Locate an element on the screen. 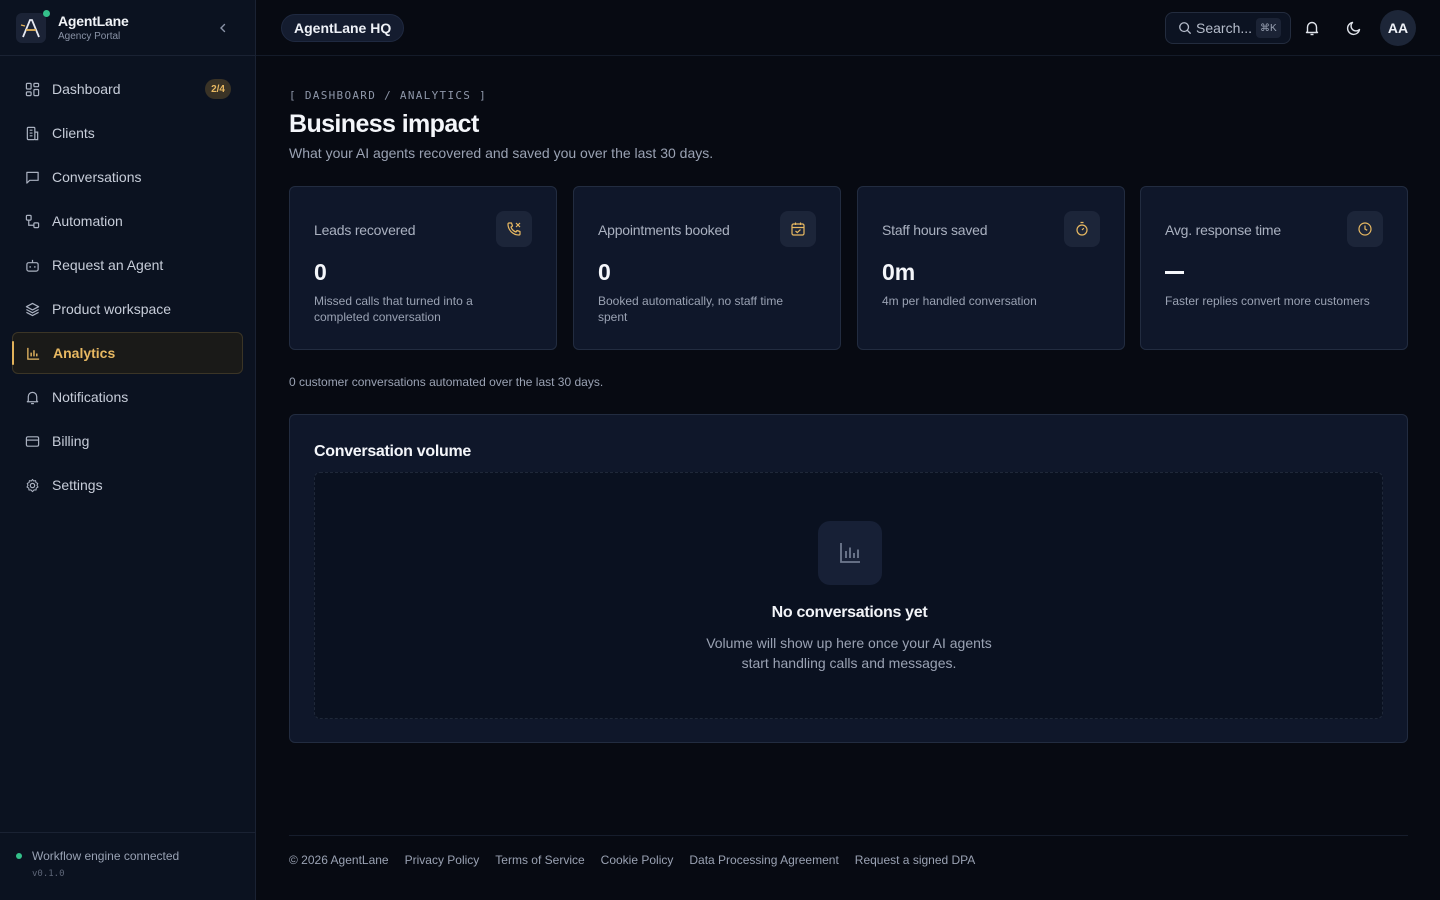  cookie-policy-link: Cookie Policy is located at coordinates (637, 860).